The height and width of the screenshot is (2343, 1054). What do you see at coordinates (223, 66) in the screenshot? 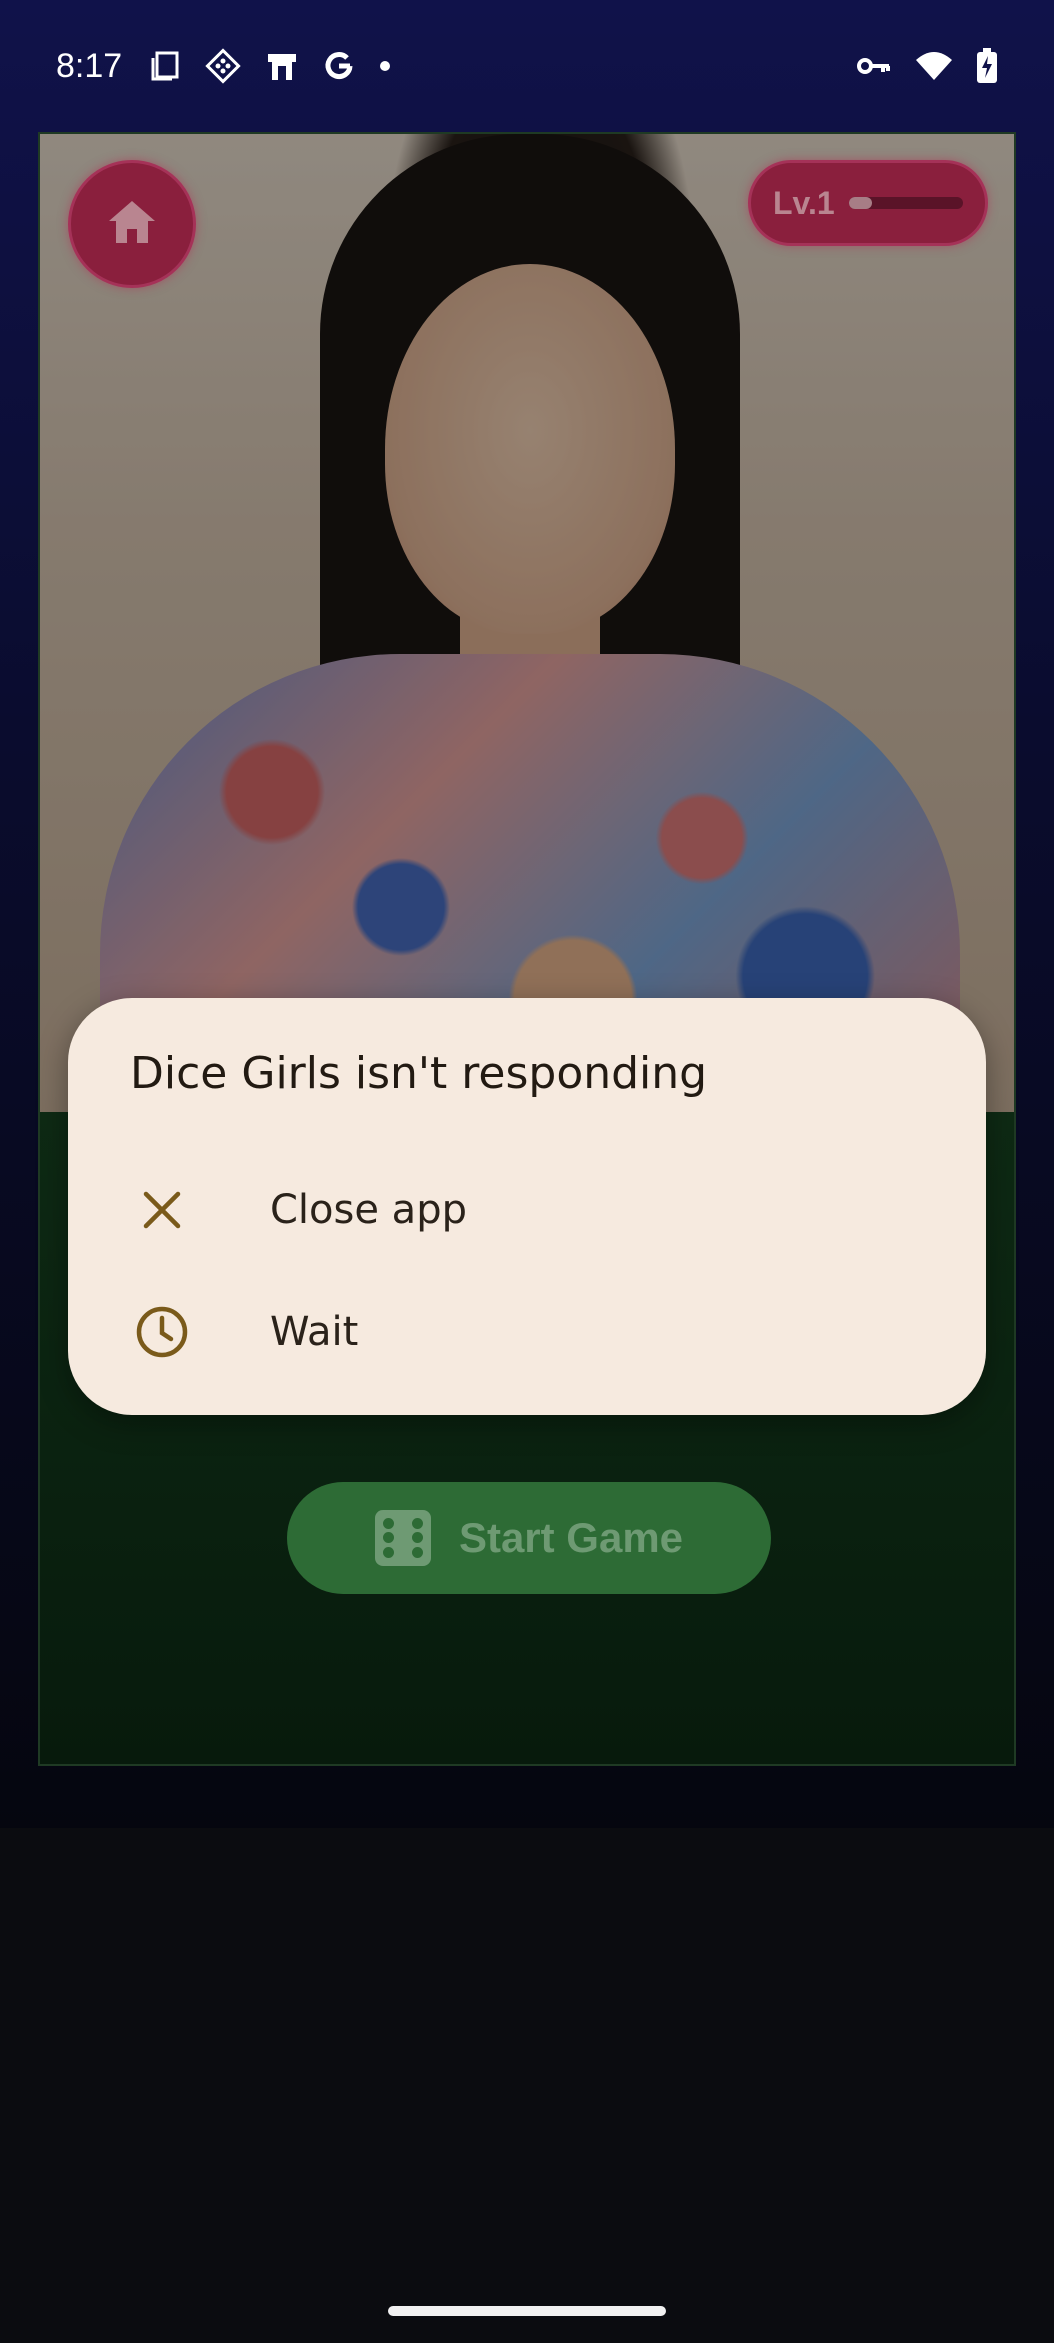
I see `app-icon` at bounding box center [223, 66].